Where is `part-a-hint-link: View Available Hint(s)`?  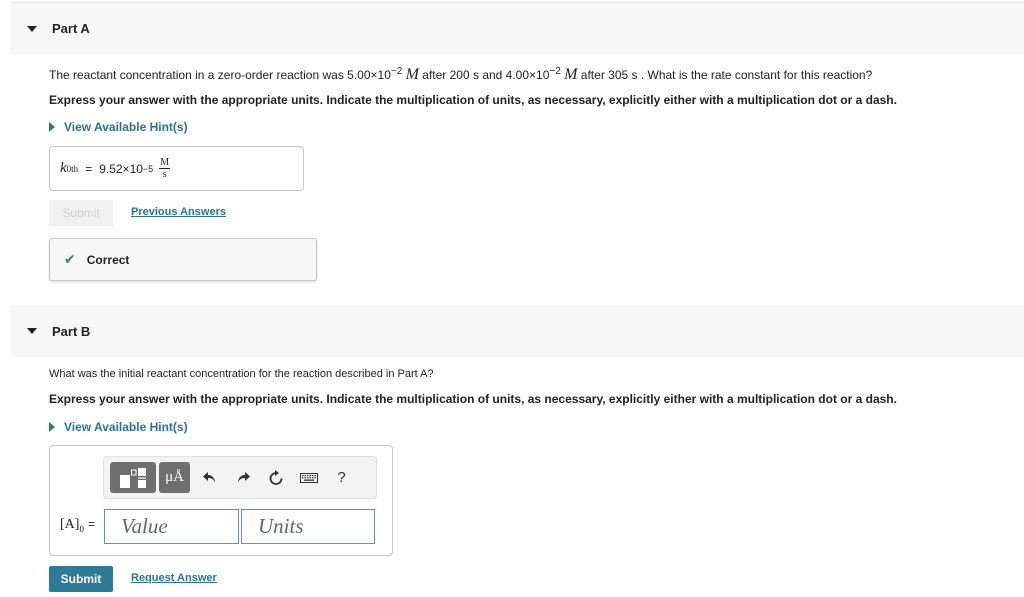
part-a-hint-link: View Available Hint(s) is located at coordinates (118, 127).